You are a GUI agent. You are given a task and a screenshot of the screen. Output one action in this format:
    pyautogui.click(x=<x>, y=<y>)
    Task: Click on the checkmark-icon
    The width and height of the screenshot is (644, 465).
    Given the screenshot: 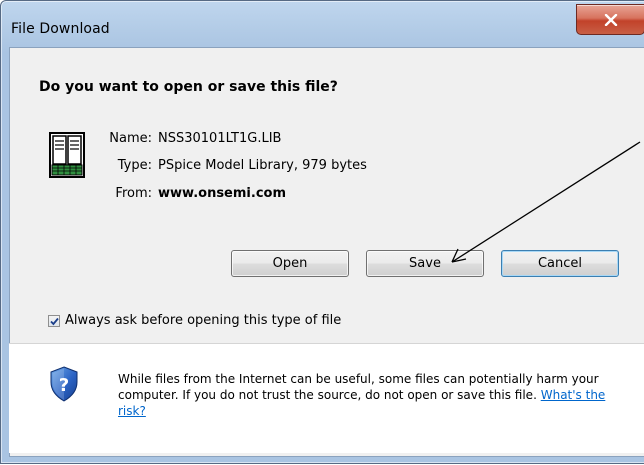 What is the action you would take?
    pyautogui.click(x=54, y=321)
    